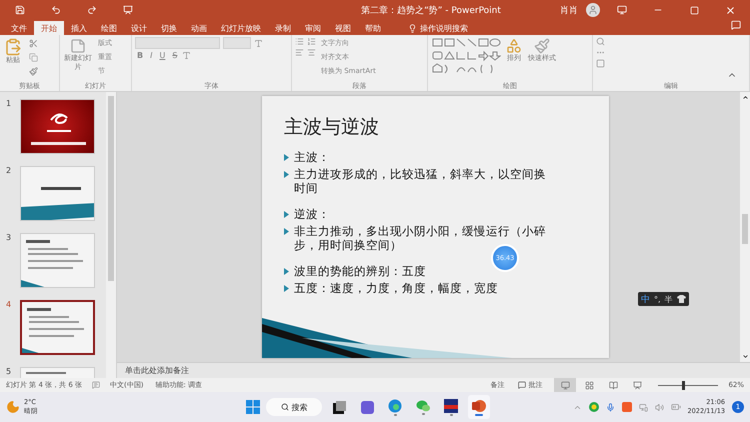  I want to click on mic-icon, so click(610, 407).